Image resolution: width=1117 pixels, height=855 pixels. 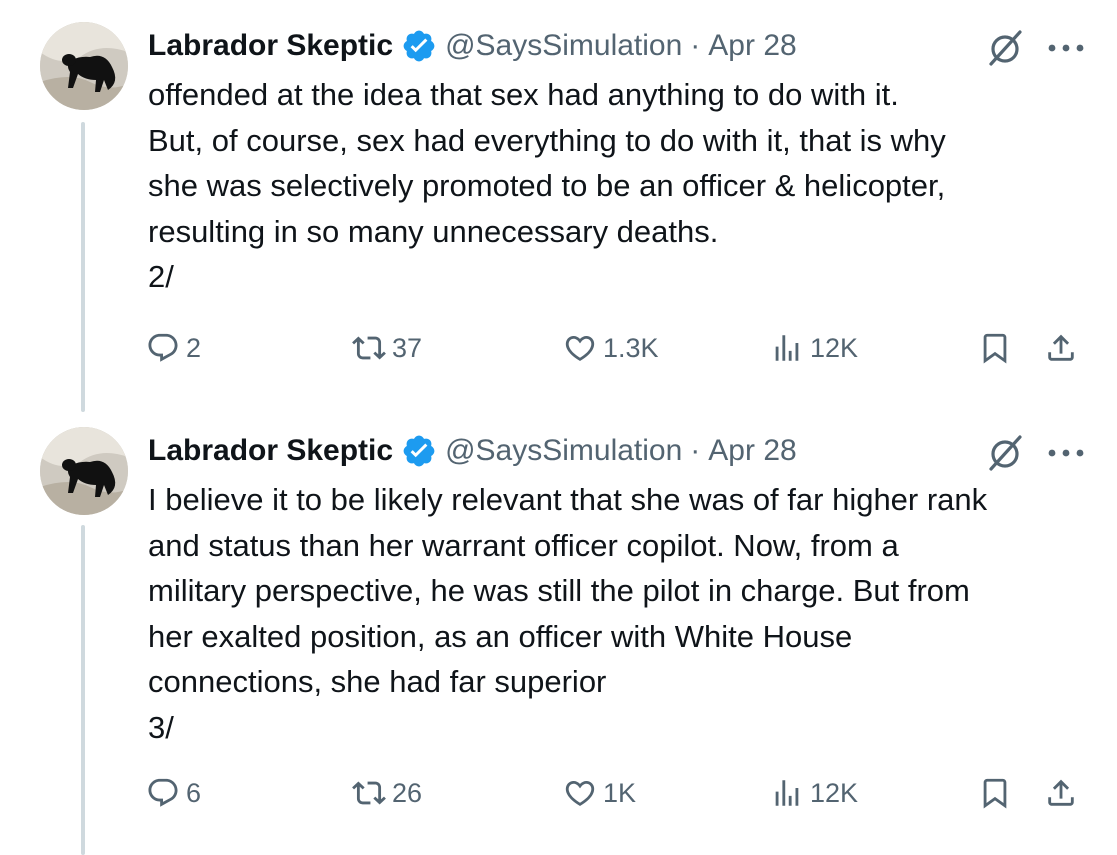 I want to click on reply-button: 2, so click(x=173, y=348).